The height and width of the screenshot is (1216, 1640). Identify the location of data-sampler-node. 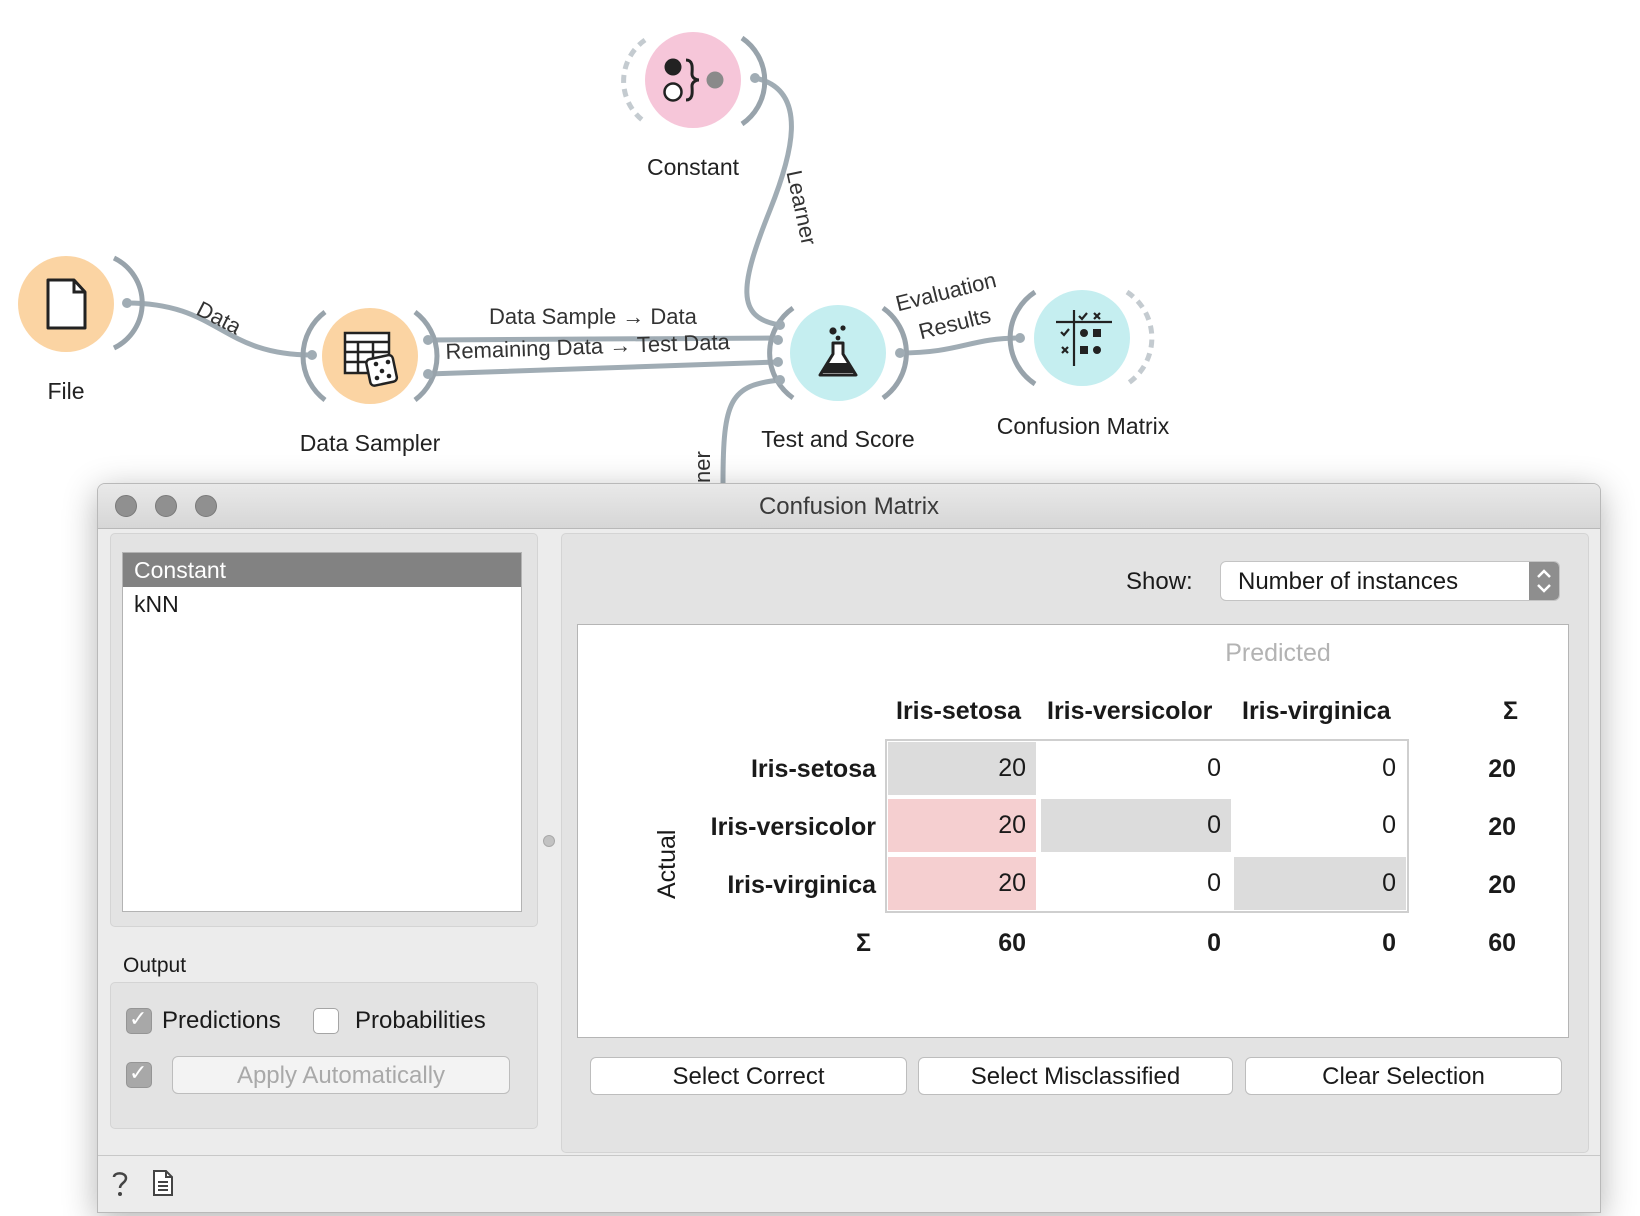
(370, 356).